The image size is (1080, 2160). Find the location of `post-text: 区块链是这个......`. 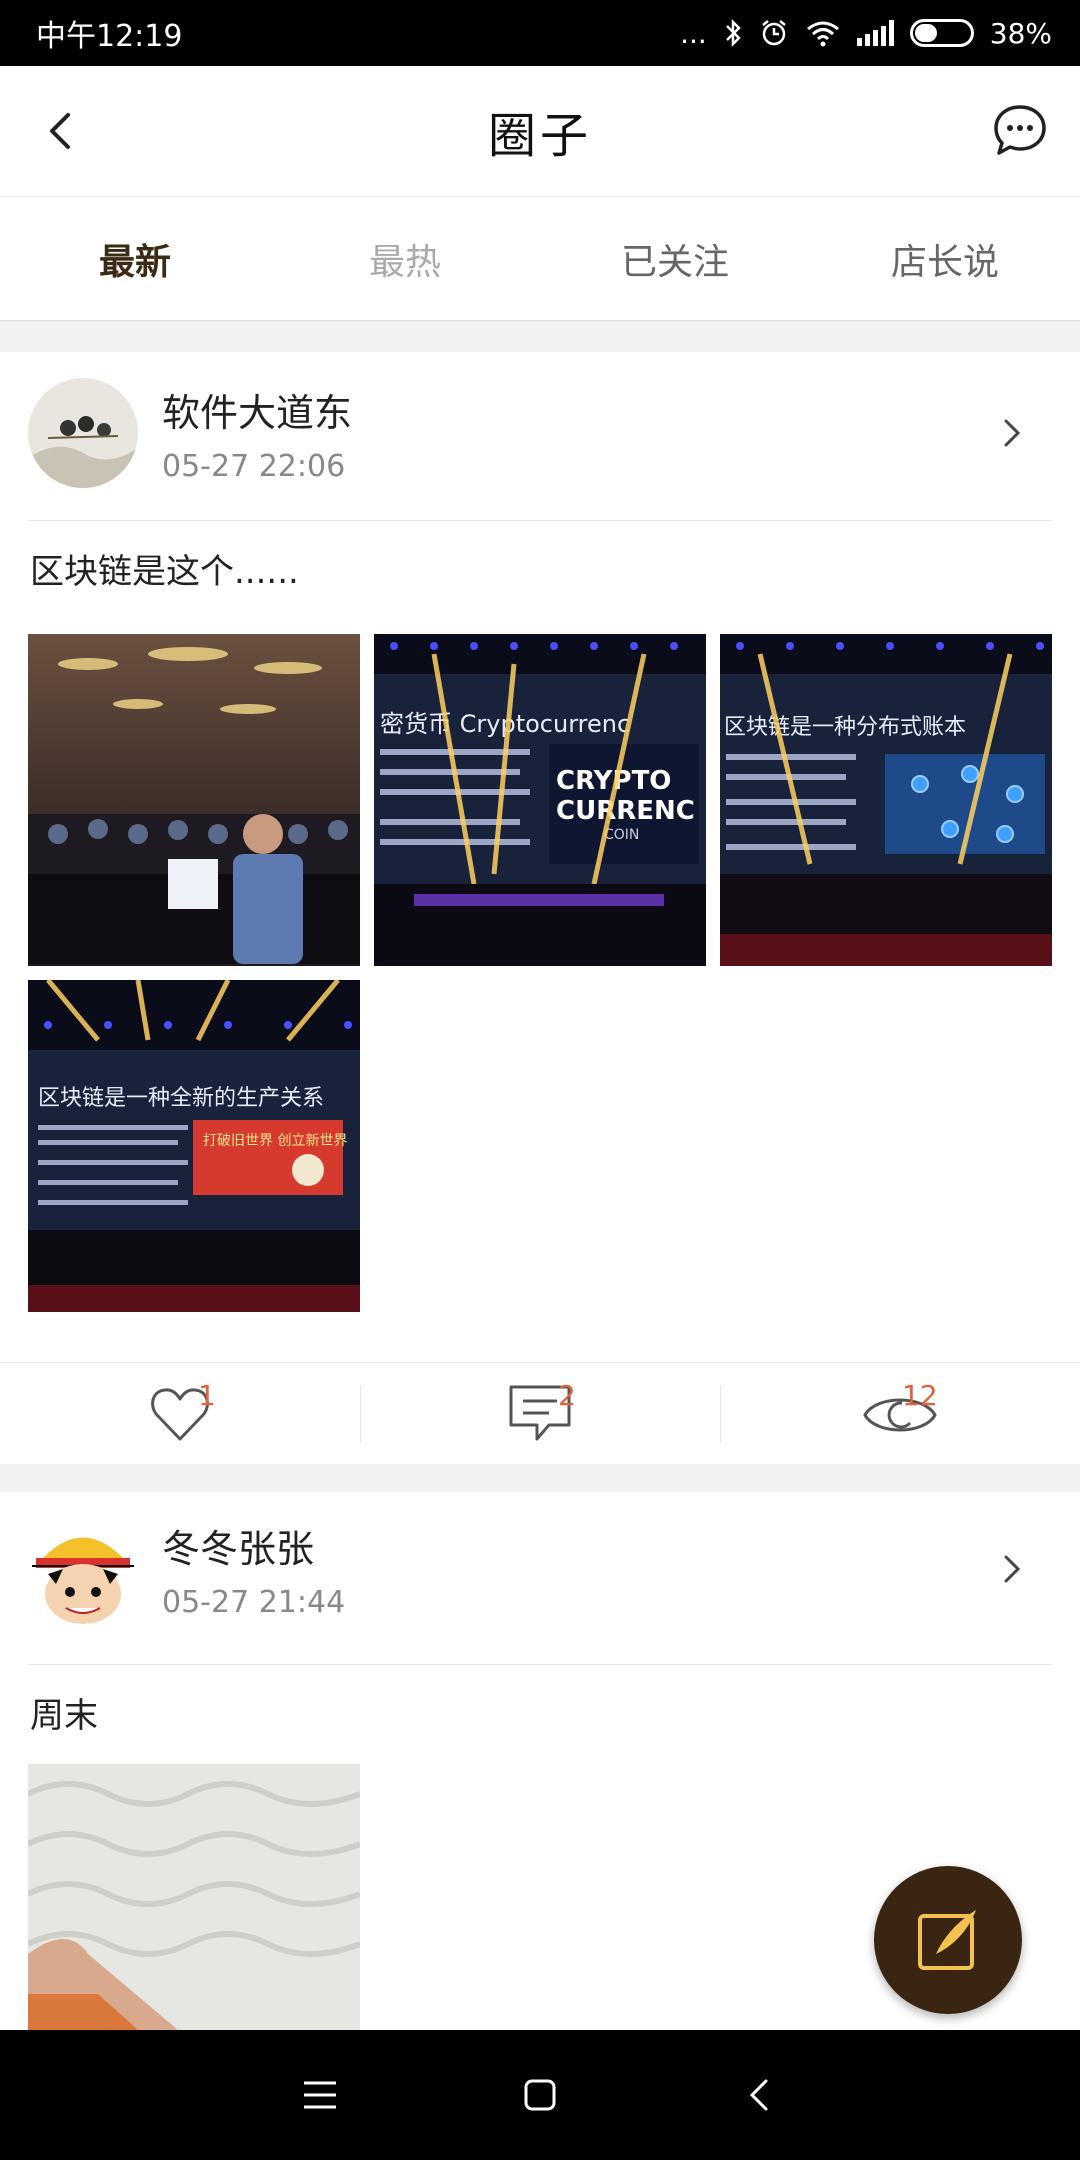

post-text: 区块链是这个...... is located at coordinates (164, 572).